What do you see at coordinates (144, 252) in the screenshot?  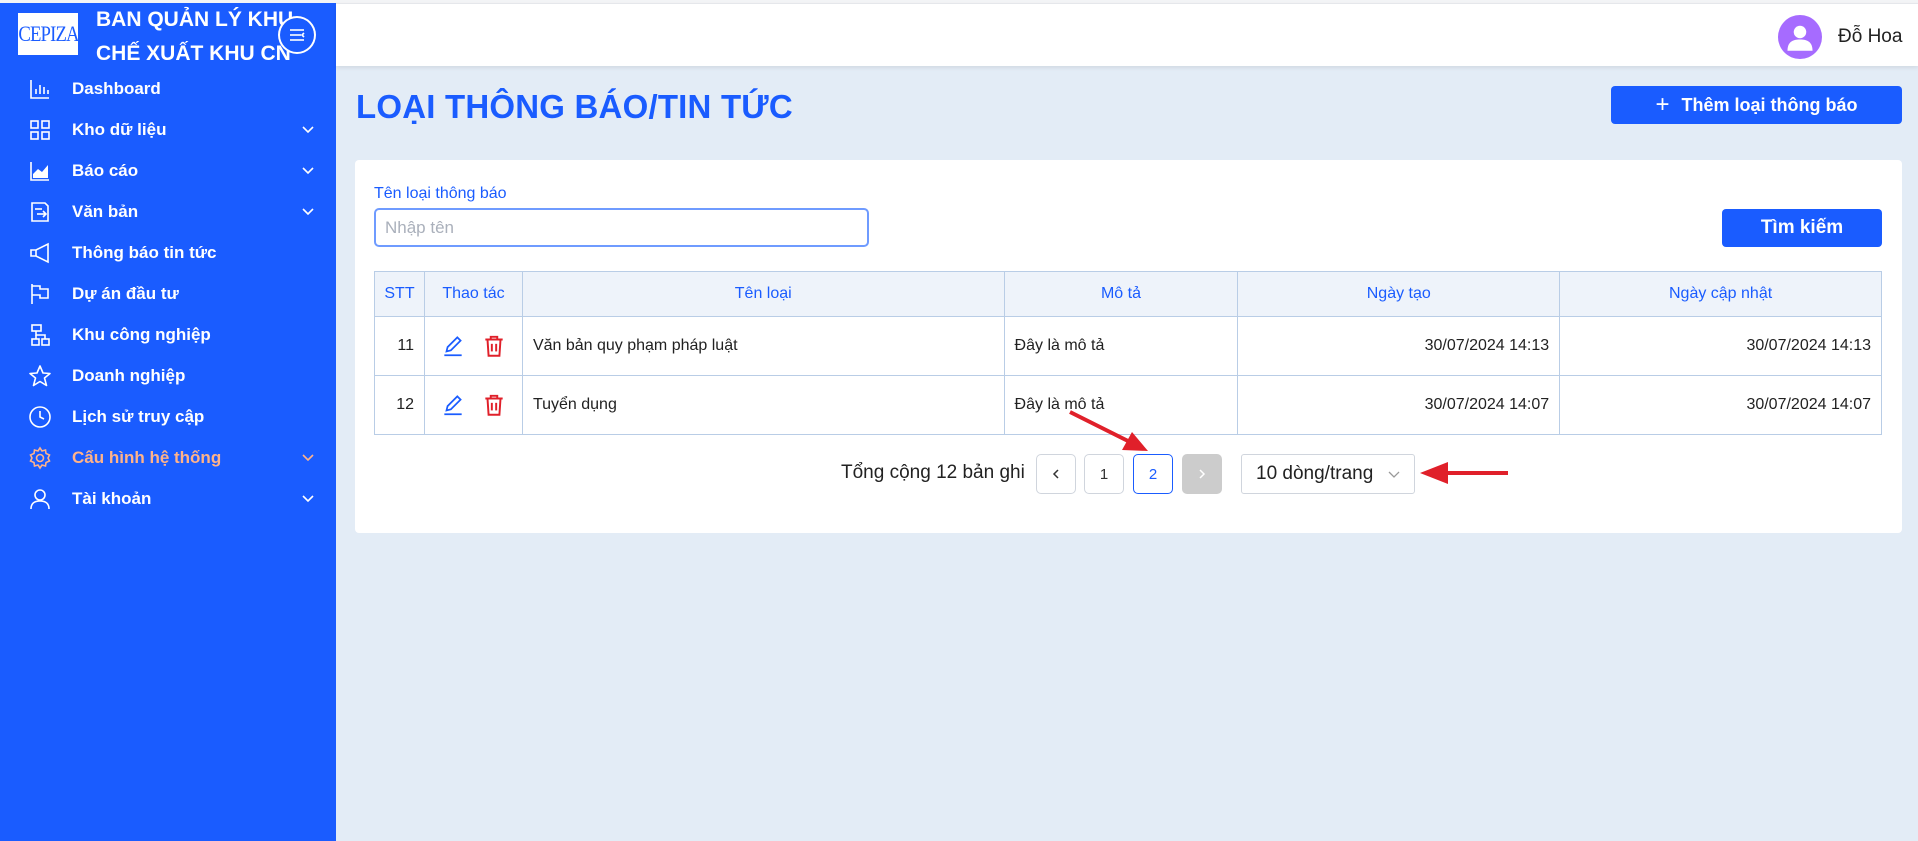 I see `sidebar-item-label: Thông báo tin tức` at bounding box center [144, 252].